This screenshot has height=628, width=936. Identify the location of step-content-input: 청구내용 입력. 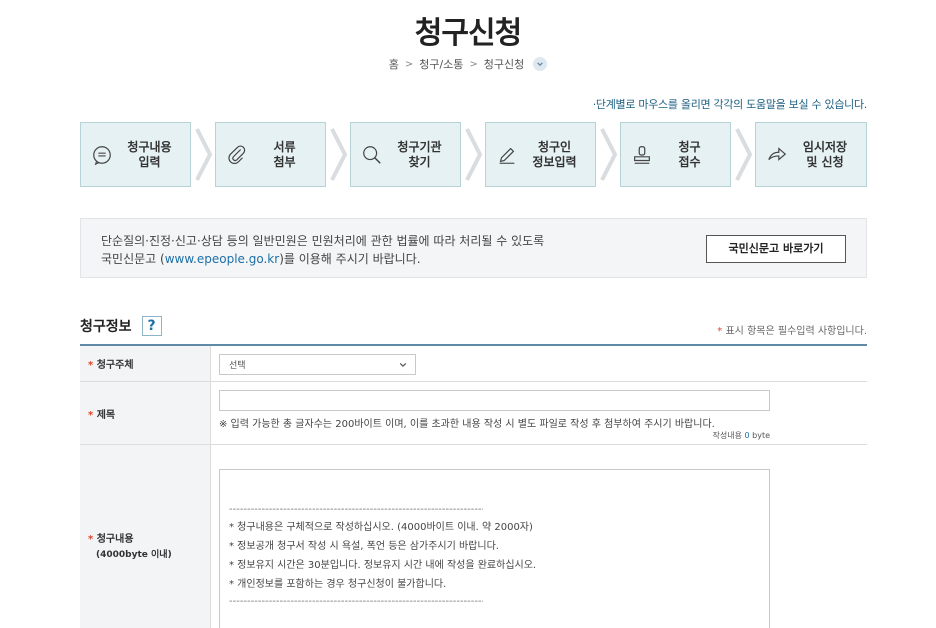
(135, 154).